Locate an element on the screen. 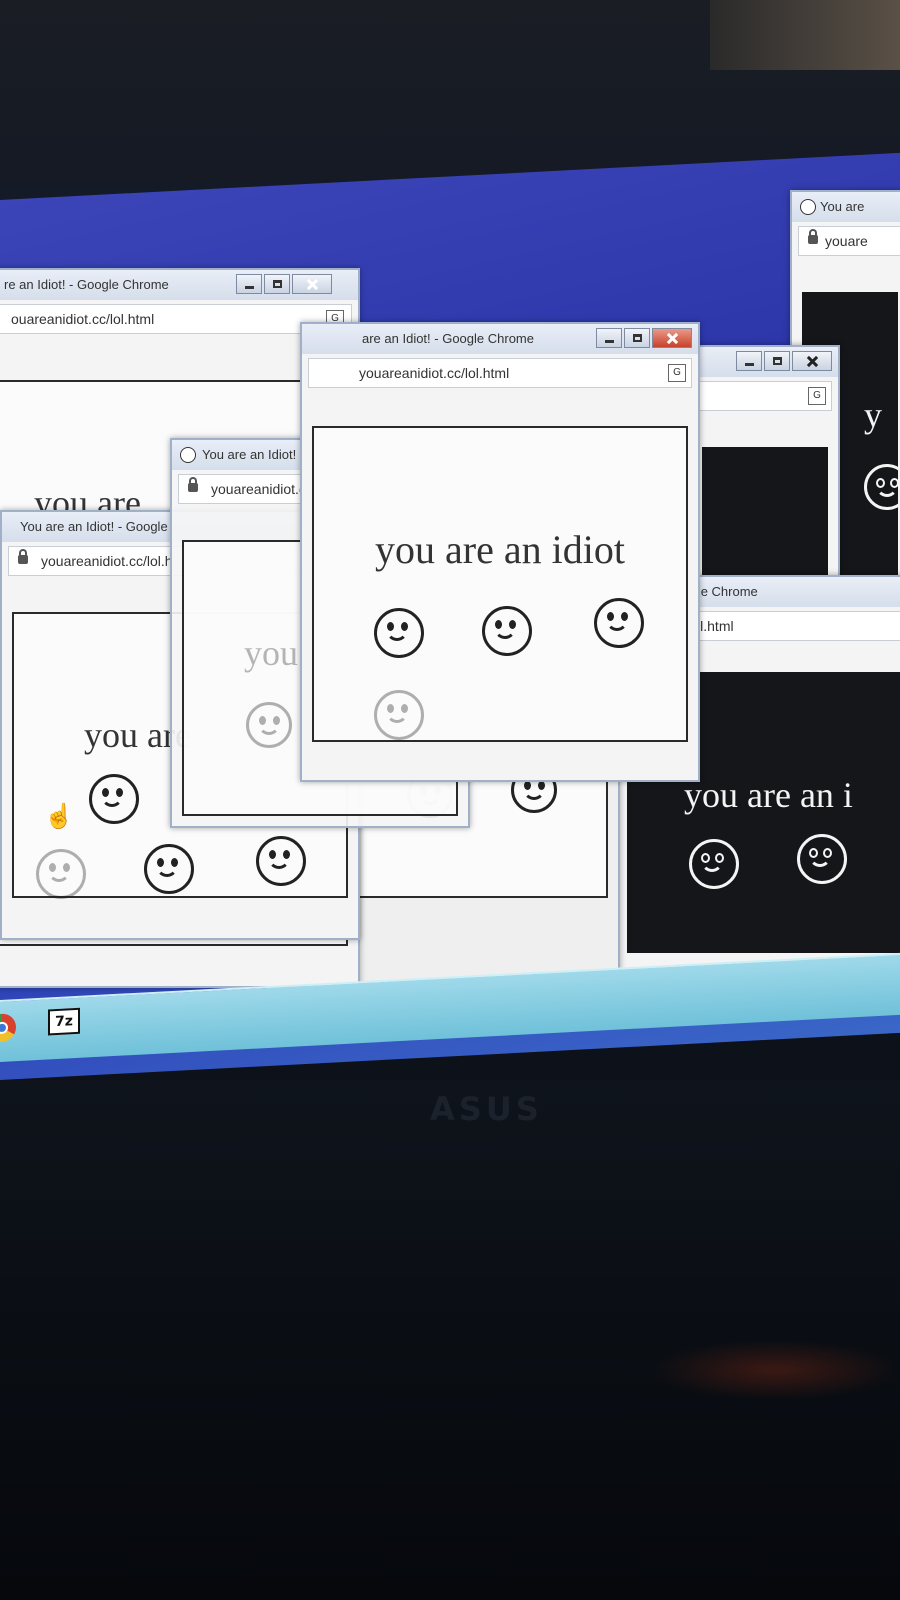  page-message: you are an i is located at coordinates (768, 795).